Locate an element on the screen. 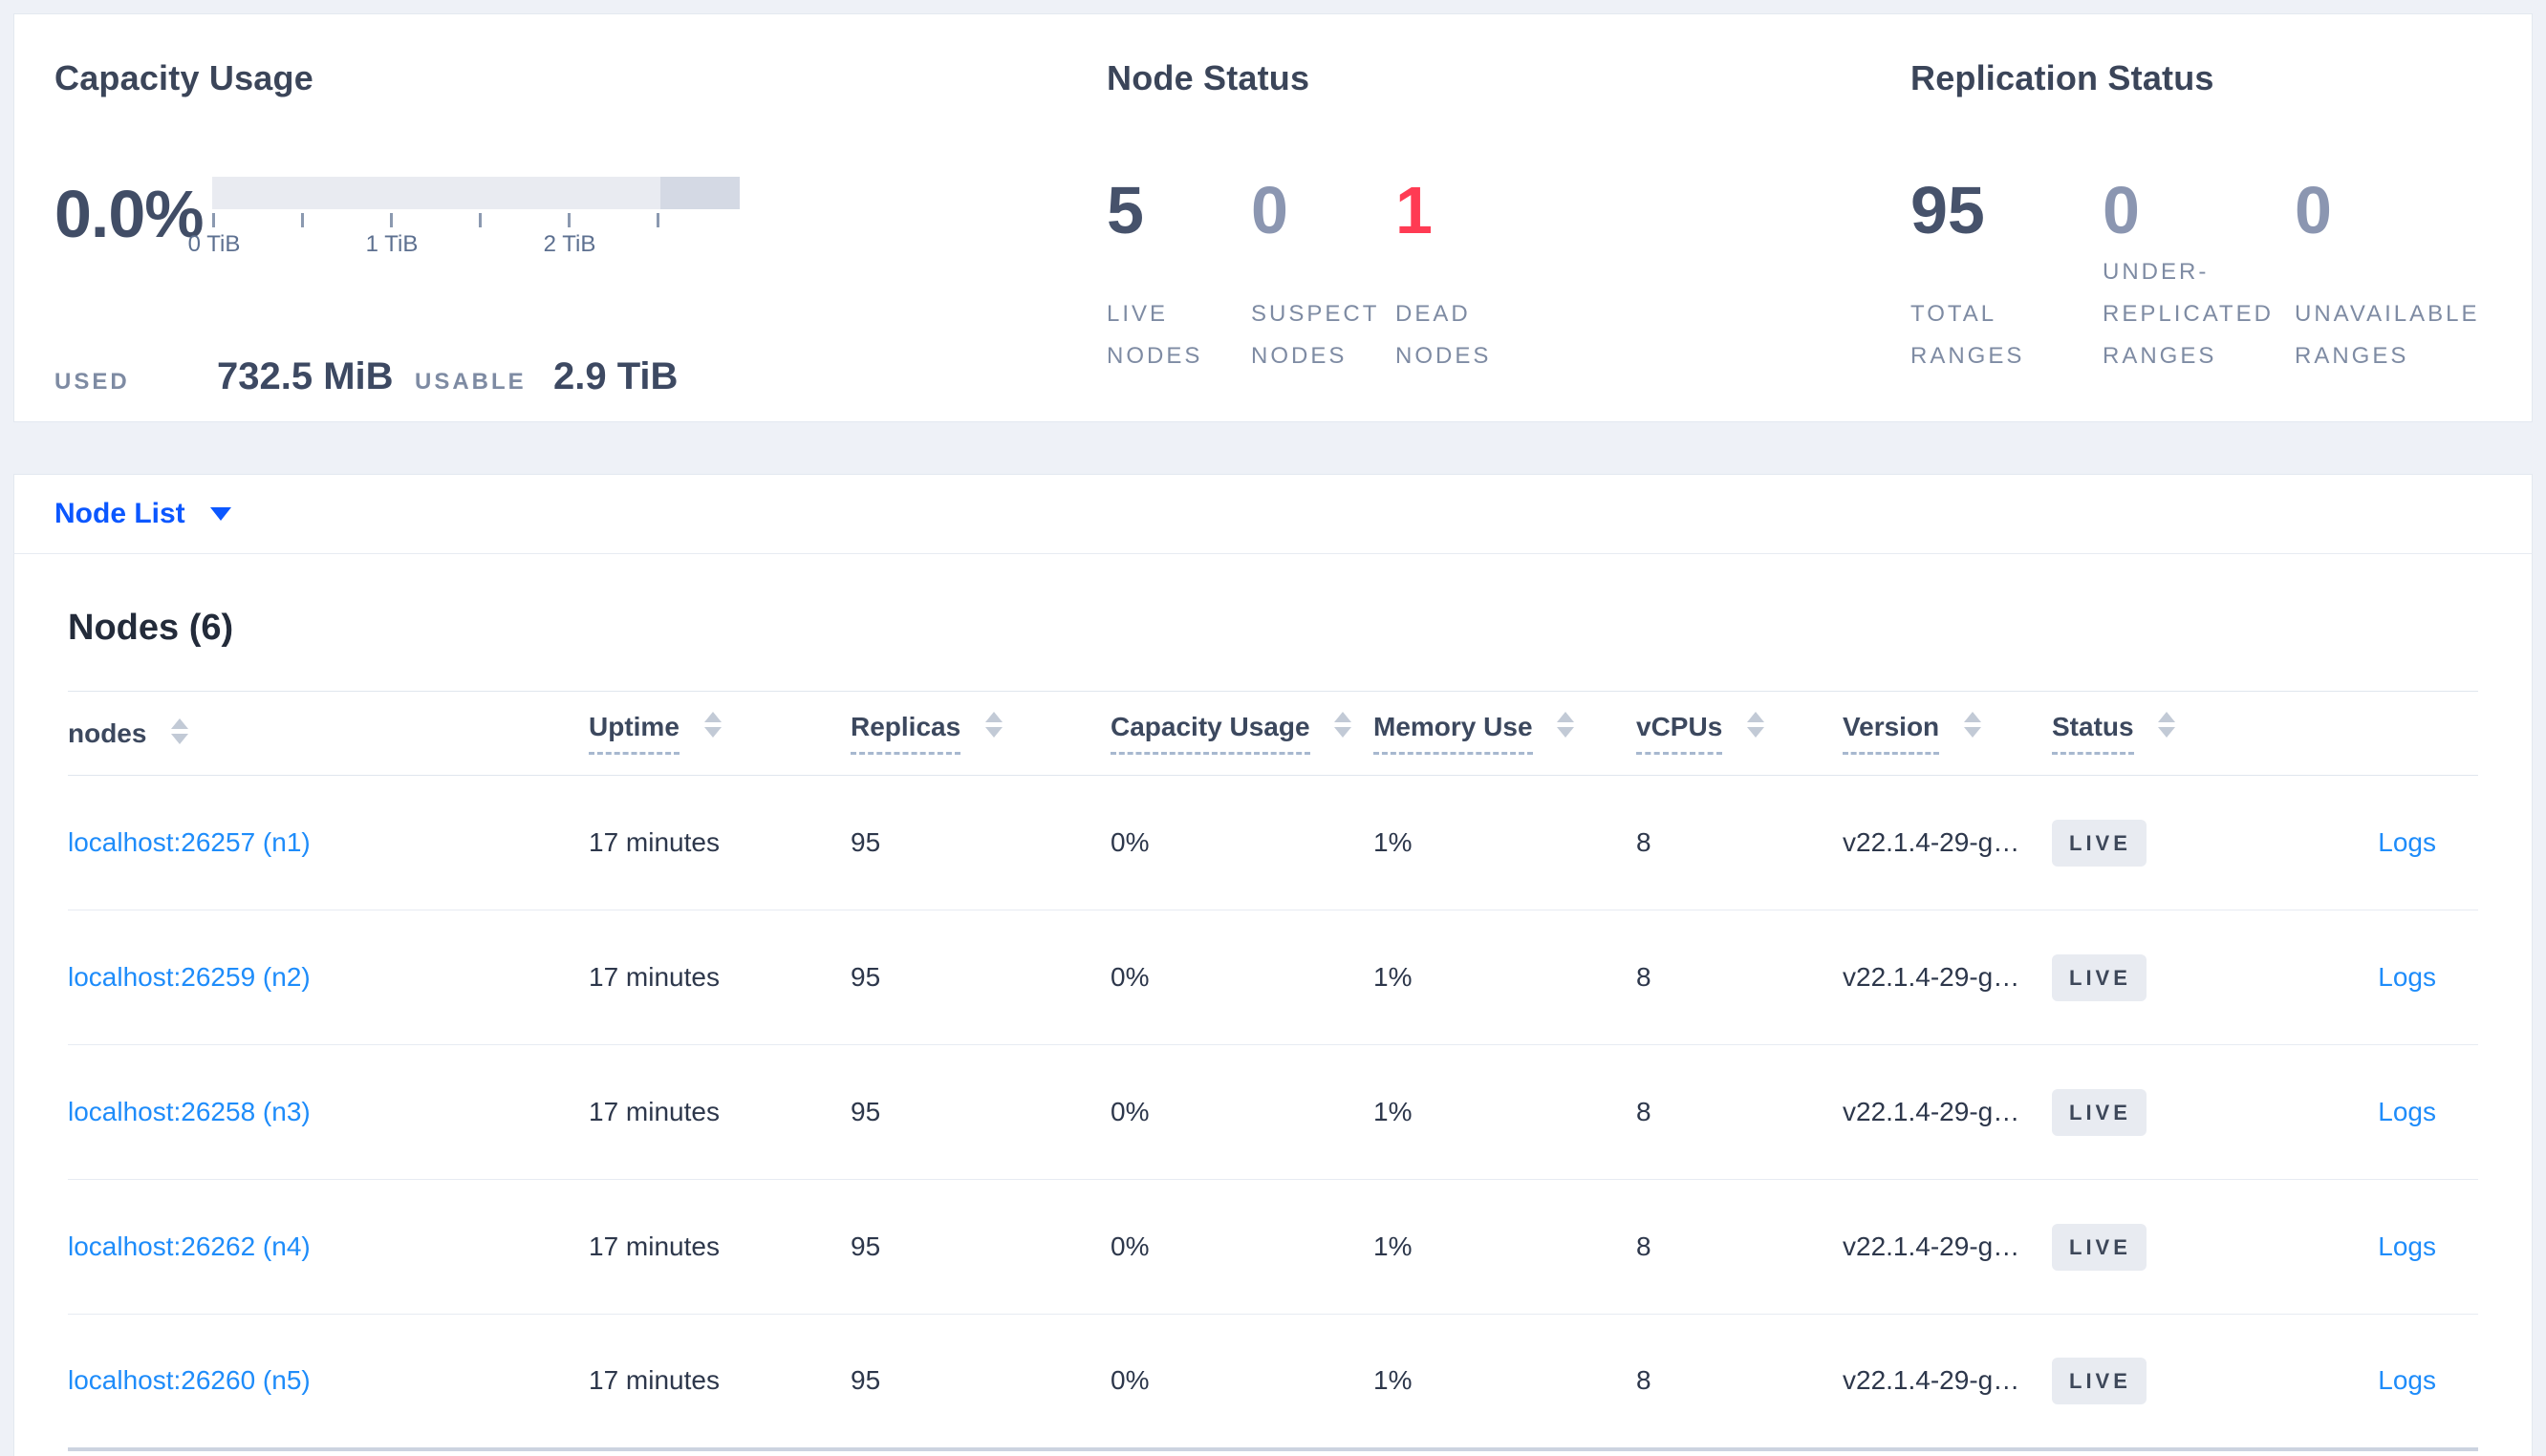  dead-nodes-label: DEAD NODES is located at coordinates (1443, 335).